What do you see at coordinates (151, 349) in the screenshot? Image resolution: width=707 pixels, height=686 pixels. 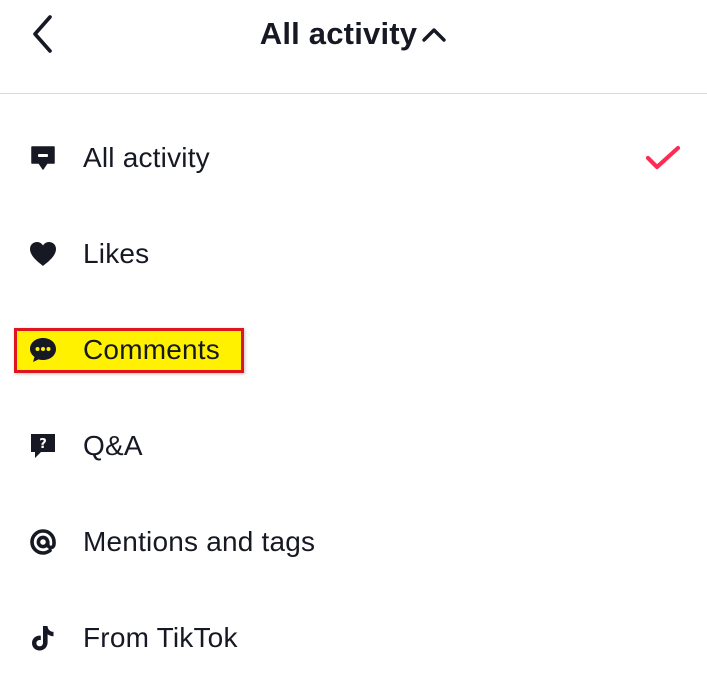 I see `menu-item-label: Comments` at bounding box center [151, 349].